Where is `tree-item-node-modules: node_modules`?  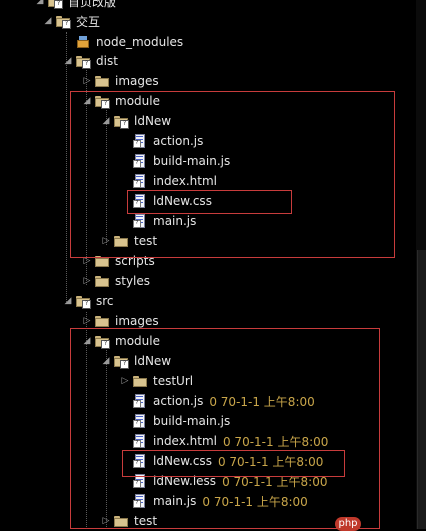
tree-item-node-modules: node_modules is located at coordinates (122, 42).